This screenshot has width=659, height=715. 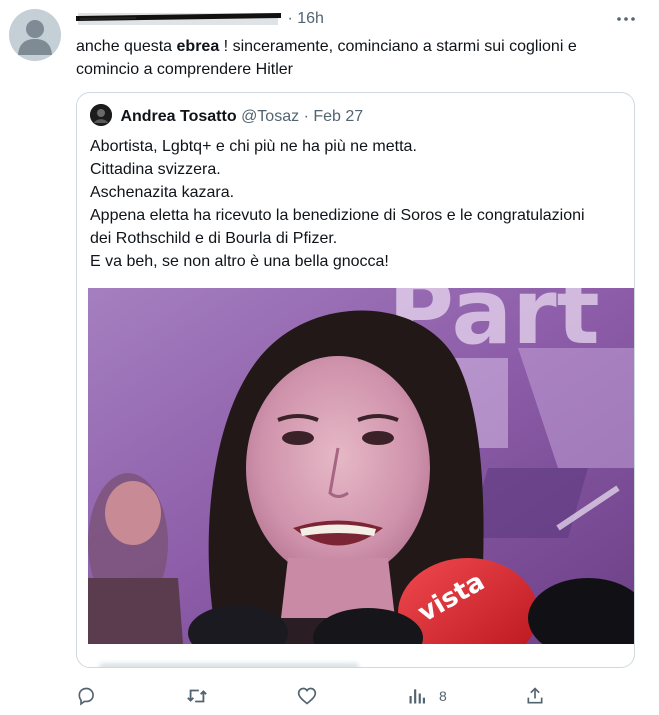 I want to click on more-icon, so click(x=626, y=19).